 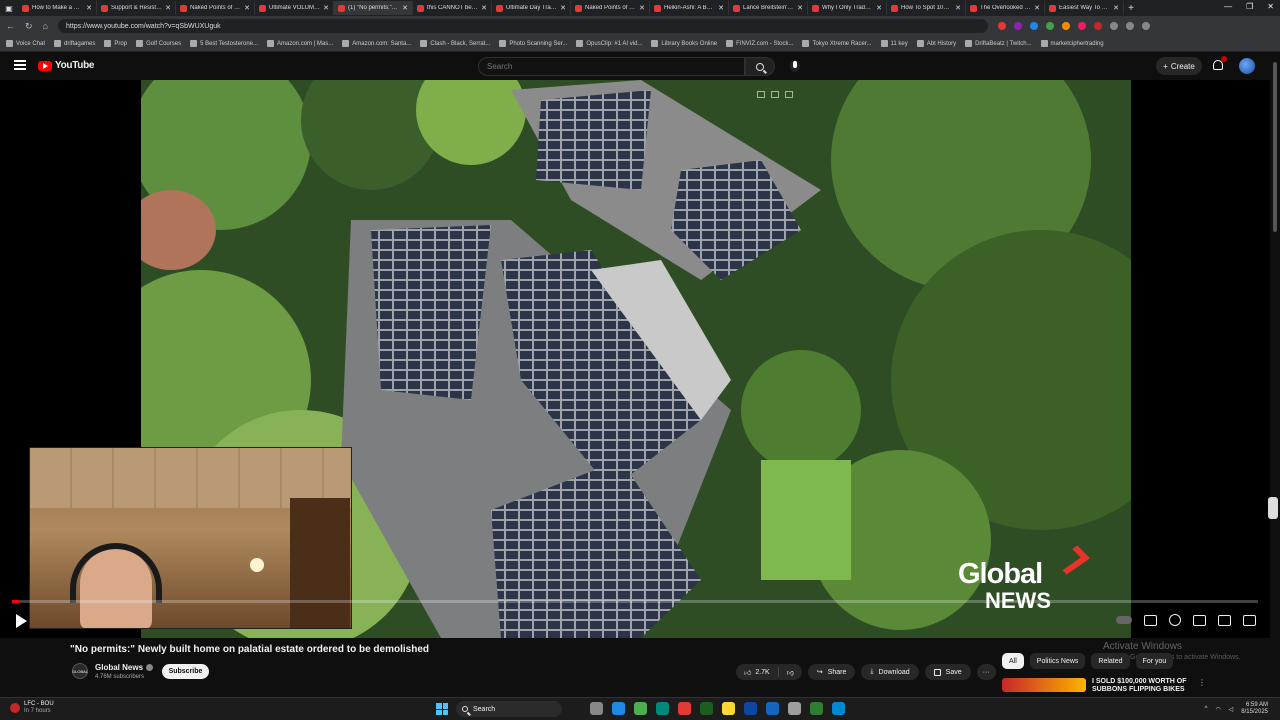 I want to click on more-actions-button: ···, so click(x=986, y=672).